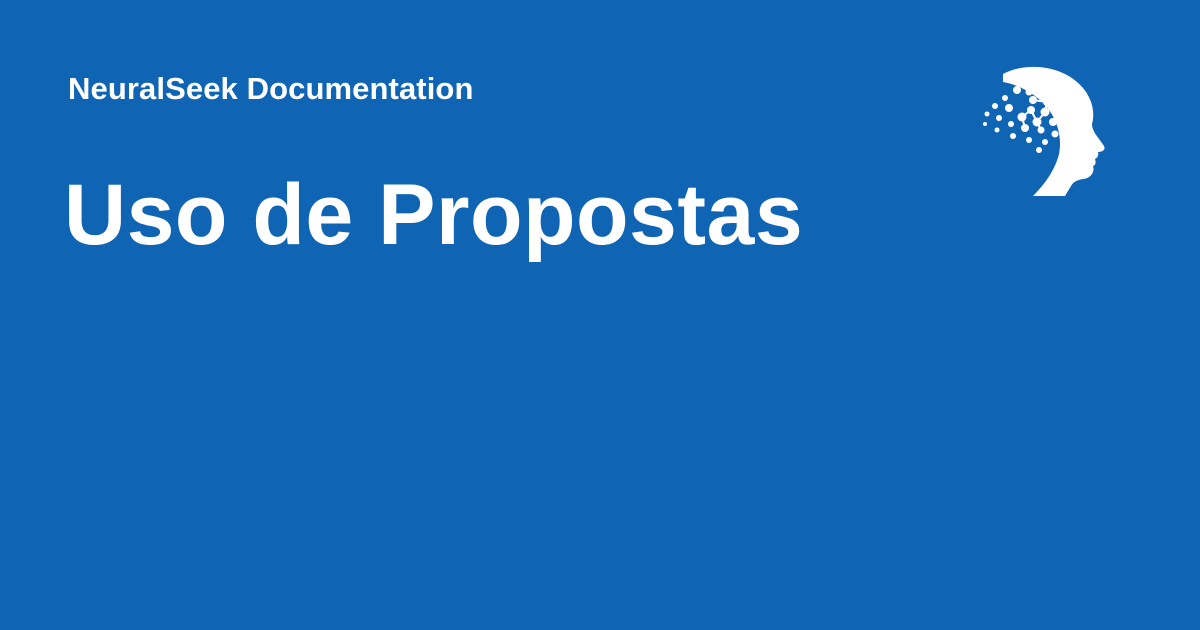  I want to click on site-name: NeuralSeek Documentation, so click(271, 88).